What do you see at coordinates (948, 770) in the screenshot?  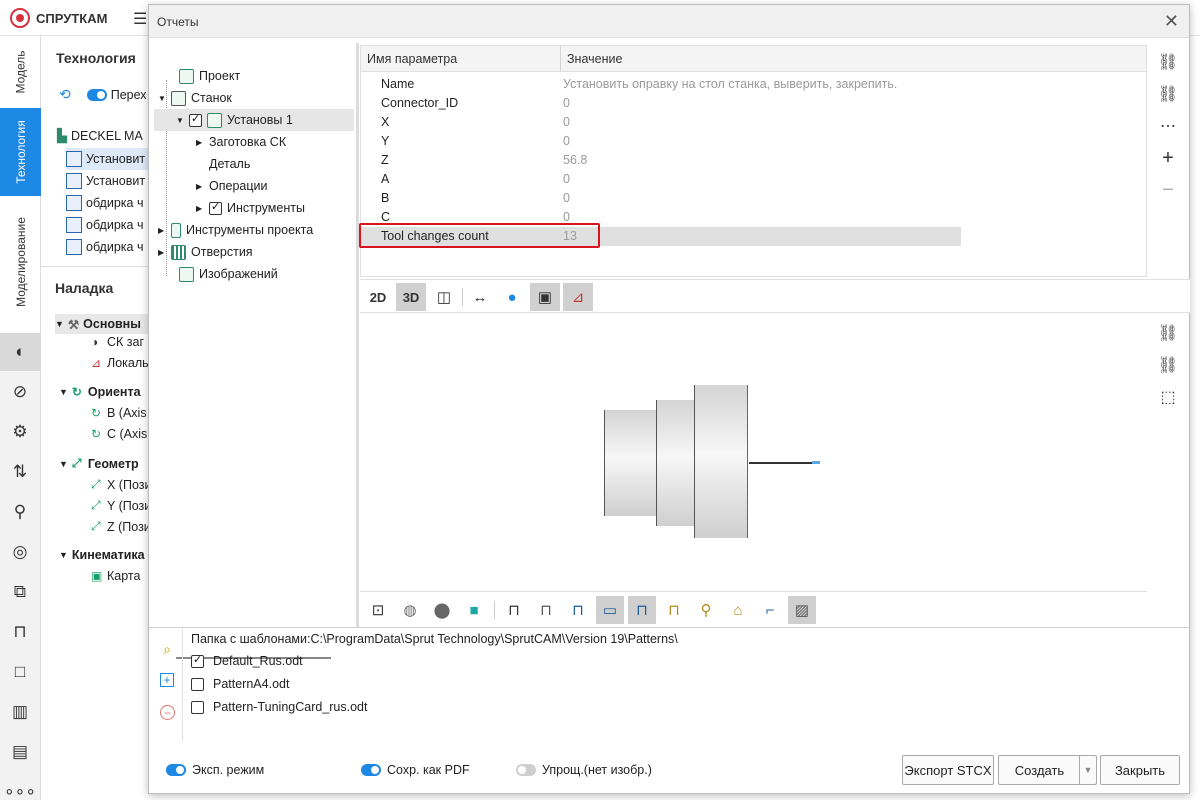 I see `export-stcx-button: Экспорт STCX` at bounding box center [948, 770].